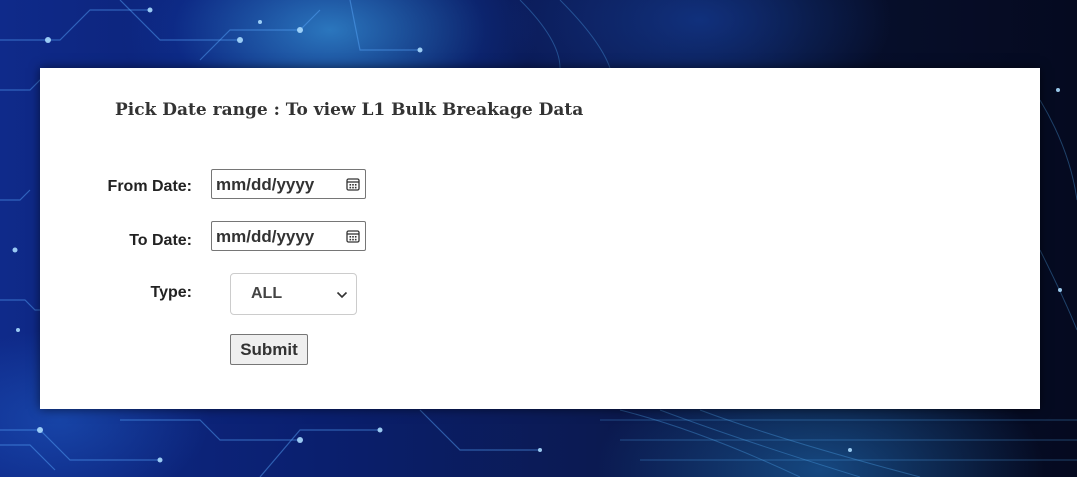  I want to click on type-label: Type:, so click(171, 292).